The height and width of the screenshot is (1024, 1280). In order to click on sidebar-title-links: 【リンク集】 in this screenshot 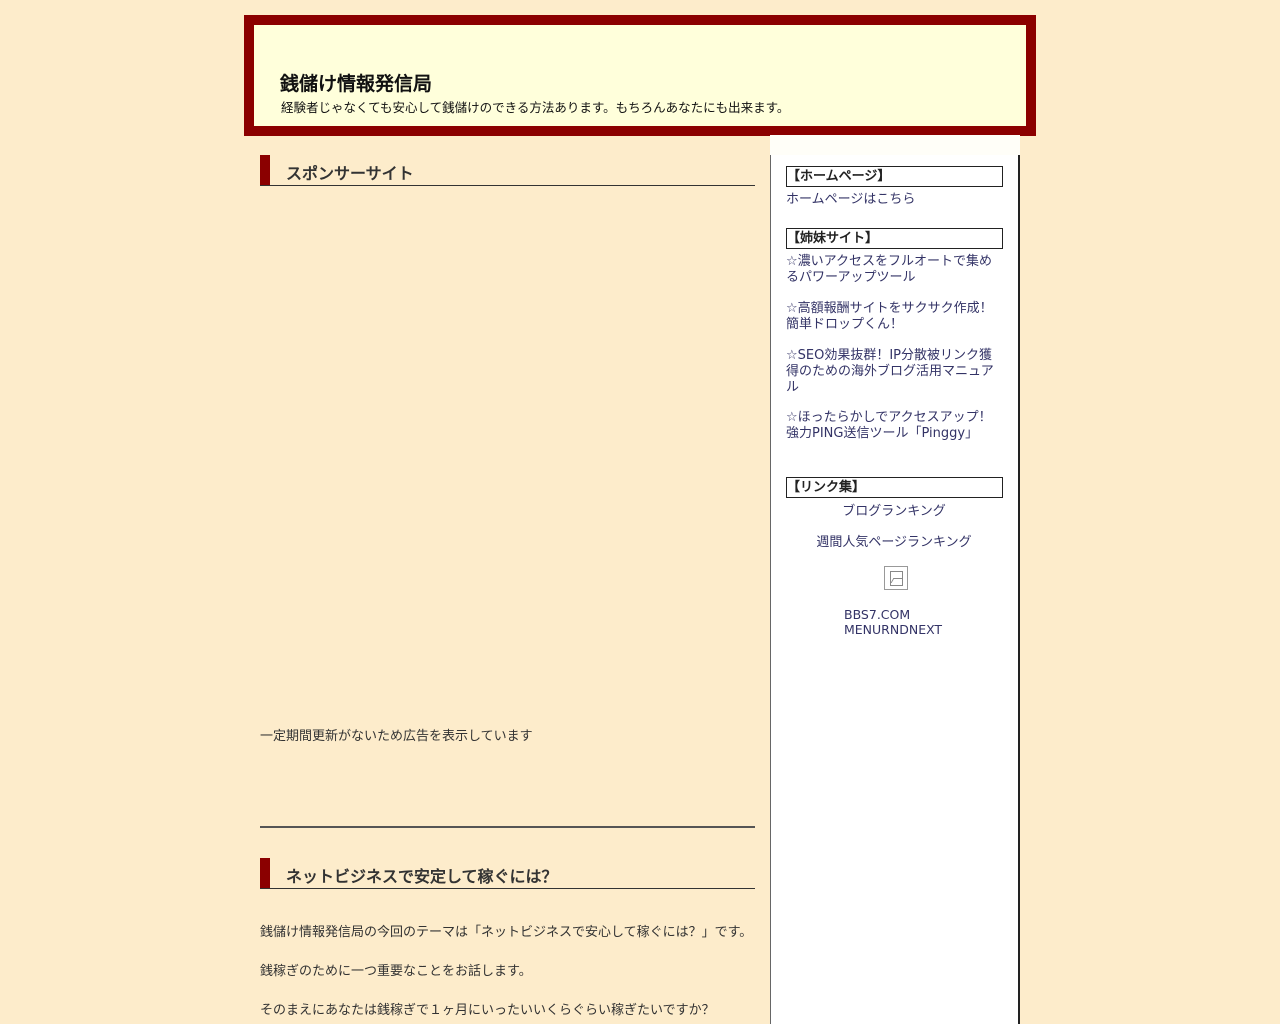, I will do `click(894, 487)`.